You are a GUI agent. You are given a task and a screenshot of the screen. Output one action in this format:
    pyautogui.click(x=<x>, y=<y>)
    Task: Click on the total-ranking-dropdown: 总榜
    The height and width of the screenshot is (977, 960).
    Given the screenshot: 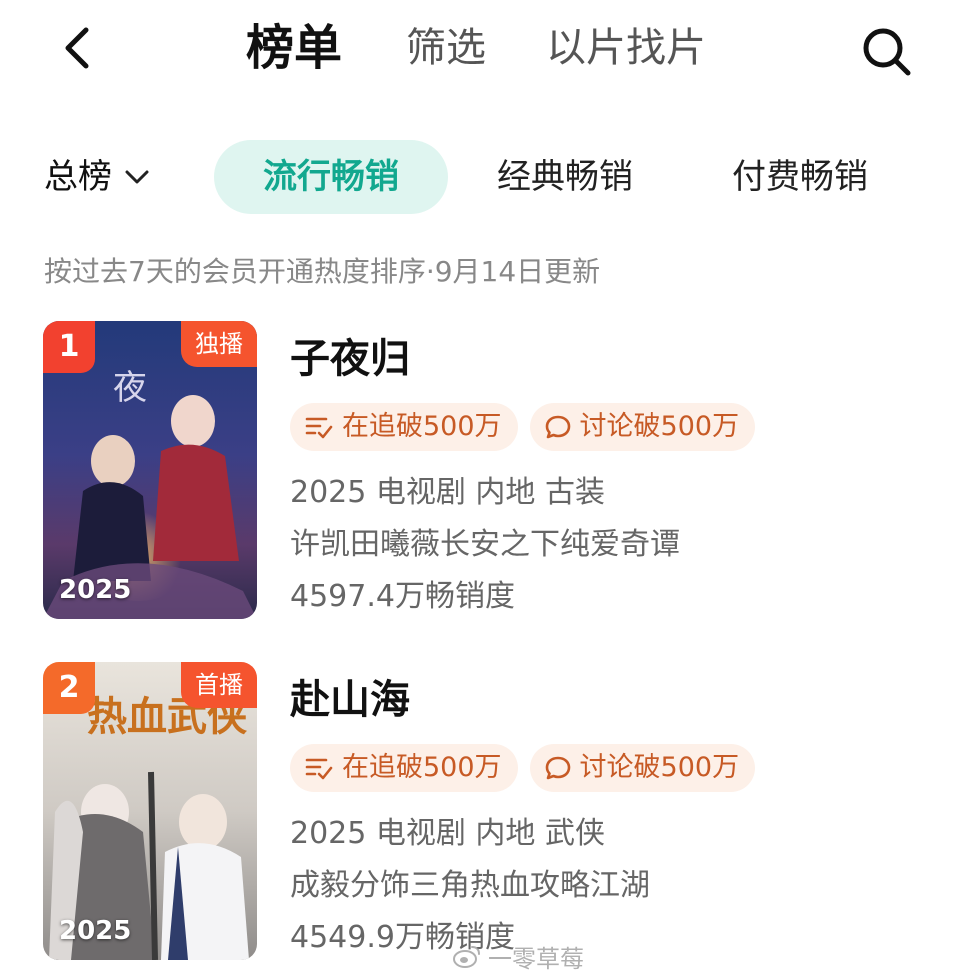 What is the action you would take?
    pyautogui.click(x=97, y=177)
    